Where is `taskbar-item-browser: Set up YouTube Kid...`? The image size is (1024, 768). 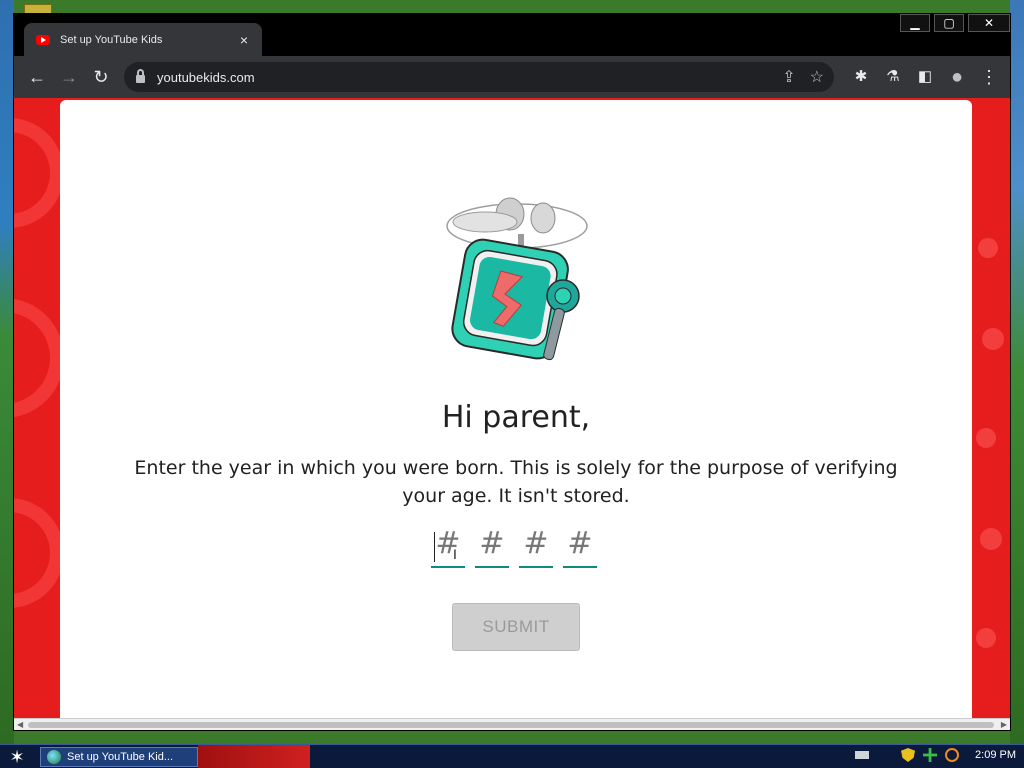
taskbar-item-browser: Set up YouTube Kid... is located at coordinates (119, 757).